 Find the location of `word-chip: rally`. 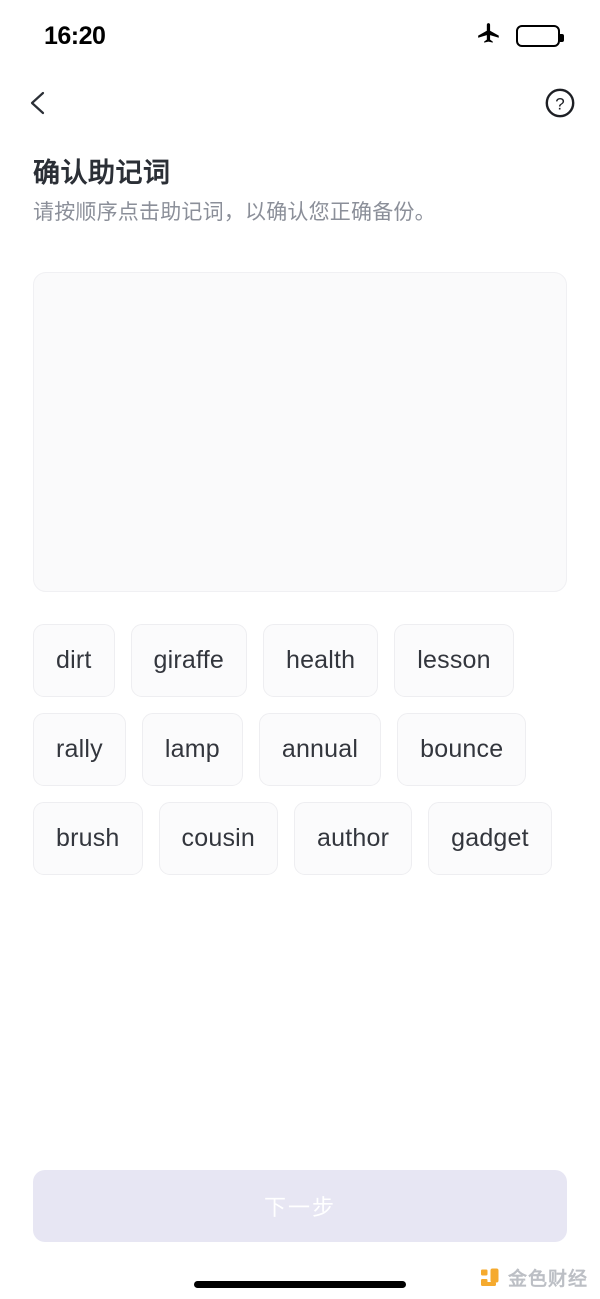

word-chip: rally is located at coordinates (79, 749).